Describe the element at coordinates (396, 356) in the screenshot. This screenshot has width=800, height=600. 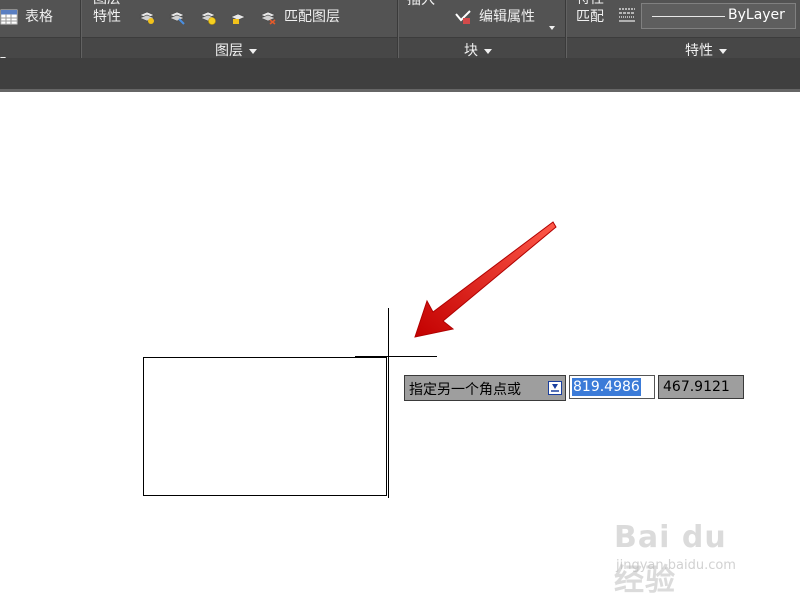
I see `crosshair-horizontal` at that location.